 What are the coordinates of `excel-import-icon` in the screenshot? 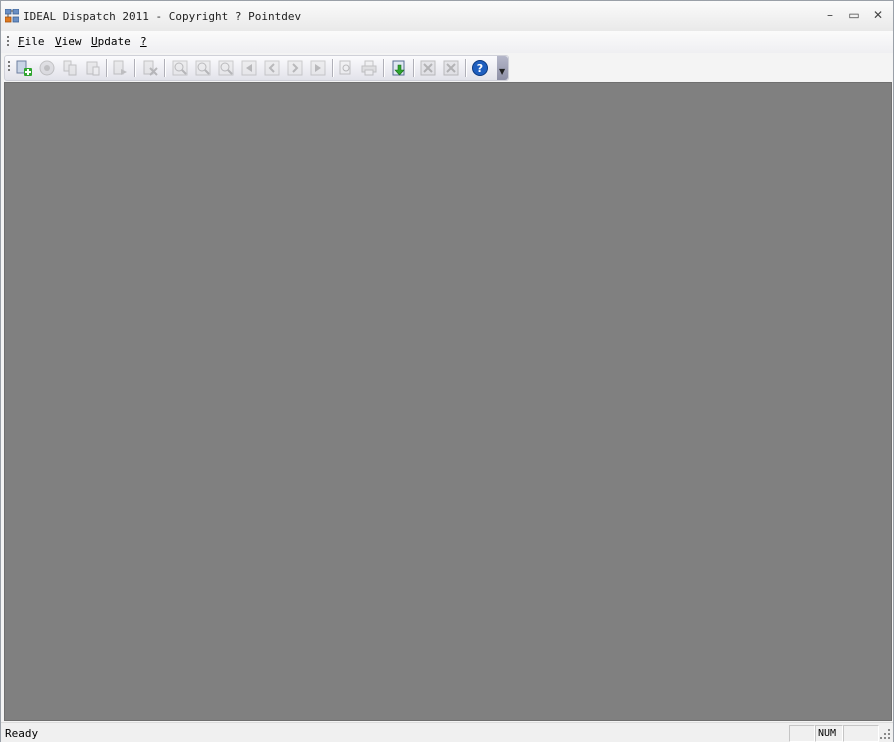 It's located at (451, 68).